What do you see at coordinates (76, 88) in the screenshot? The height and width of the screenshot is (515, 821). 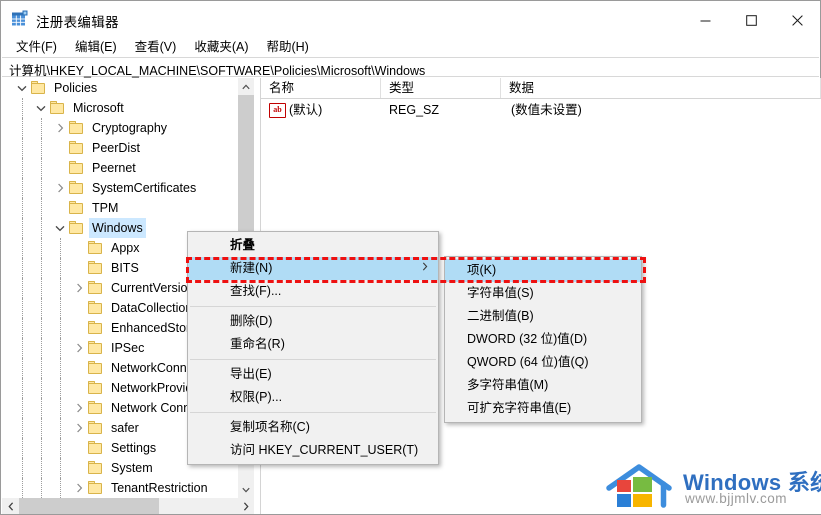 I see `tree-item-label: Policies` at bounding box center [76, 88].